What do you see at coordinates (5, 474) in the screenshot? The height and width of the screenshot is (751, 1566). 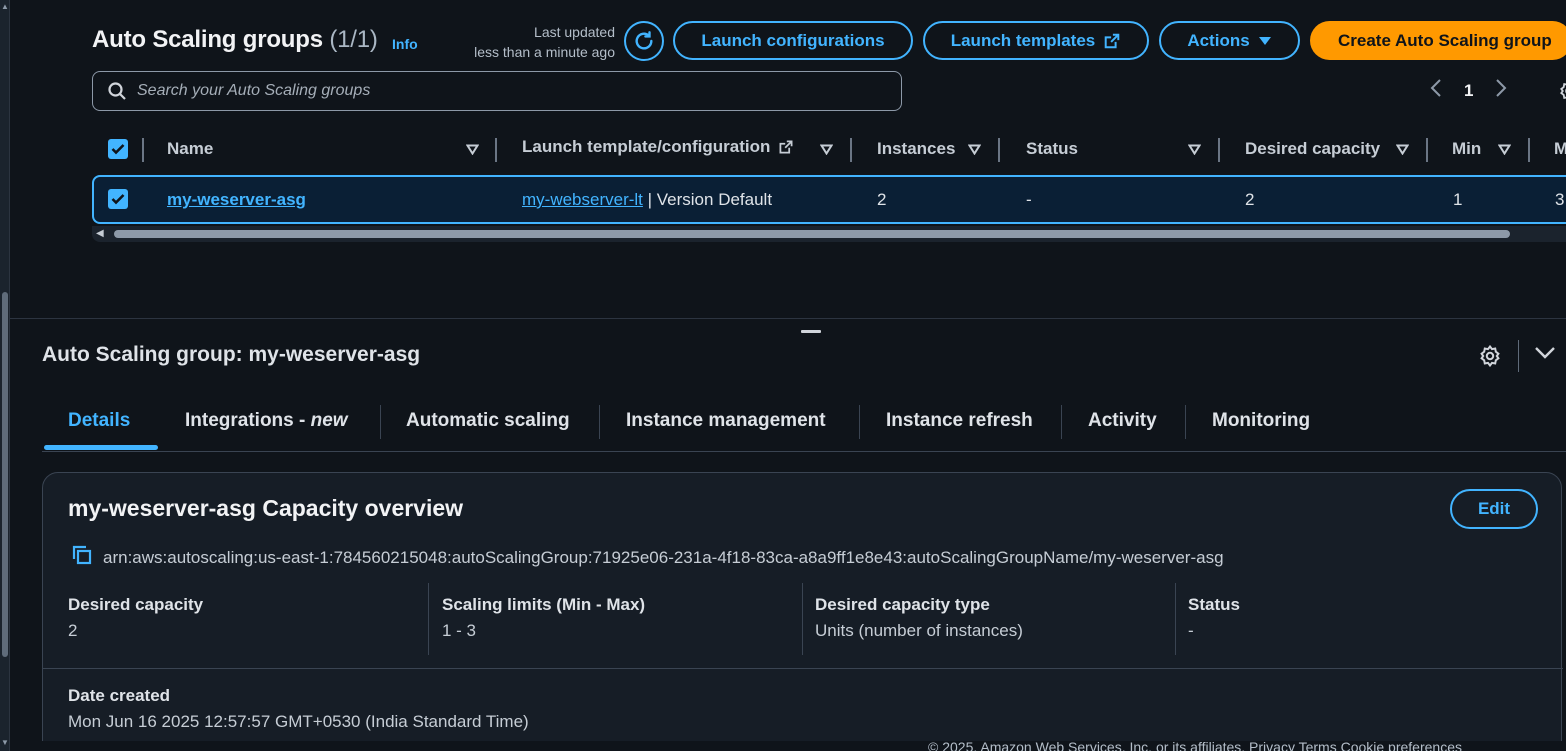 I see `scrollbar-thumb` at bounding box center [5, 474].